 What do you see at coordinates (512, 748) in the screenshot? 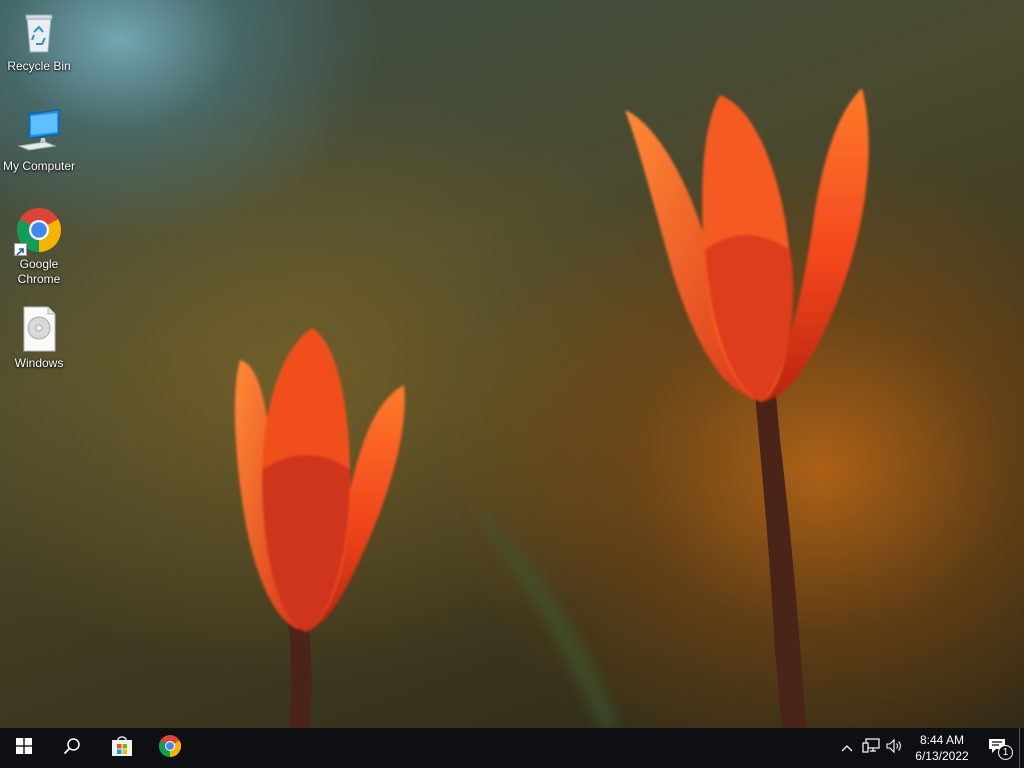
I see `taskbar: 8:44 AM 6/13/2022 1` at bounding box center [512, 748].